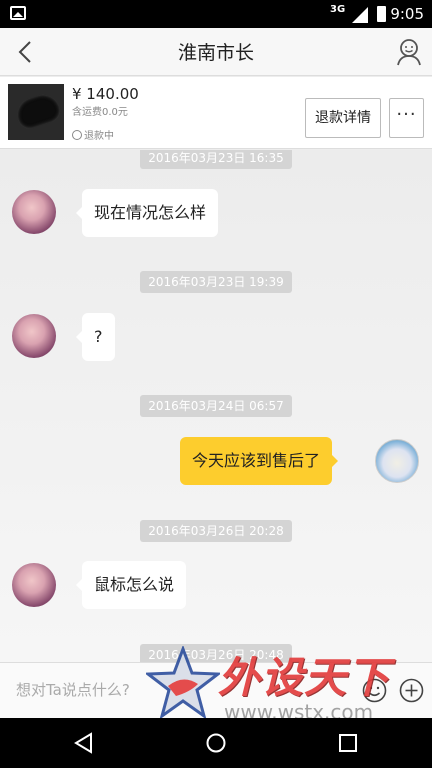 The height and width of the screenshot is (768, 432). Describe the element at coordinates (95, 337) in the screenshot. I see `message-bubble-received: ?` at that location.